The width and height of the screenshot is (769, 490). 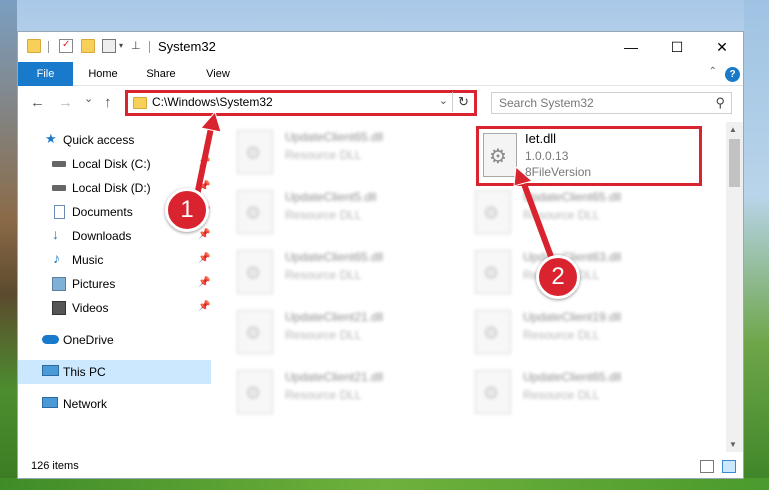 I want to click on callout-badge-2: 2, so click(x=558, y=277).